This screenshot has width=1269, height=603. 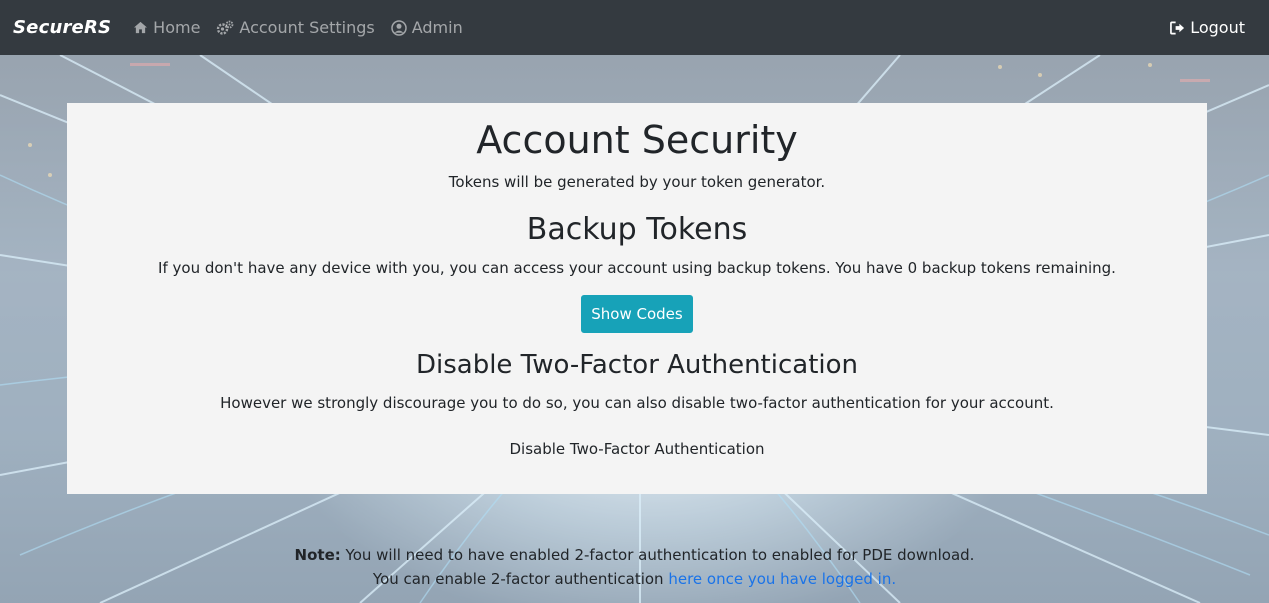 What do you see at coordinates (520, 579) in the screenshot?
I see `enable-2fa-text: You can enable 2-factor authentication` at bounding box center [520, 579].